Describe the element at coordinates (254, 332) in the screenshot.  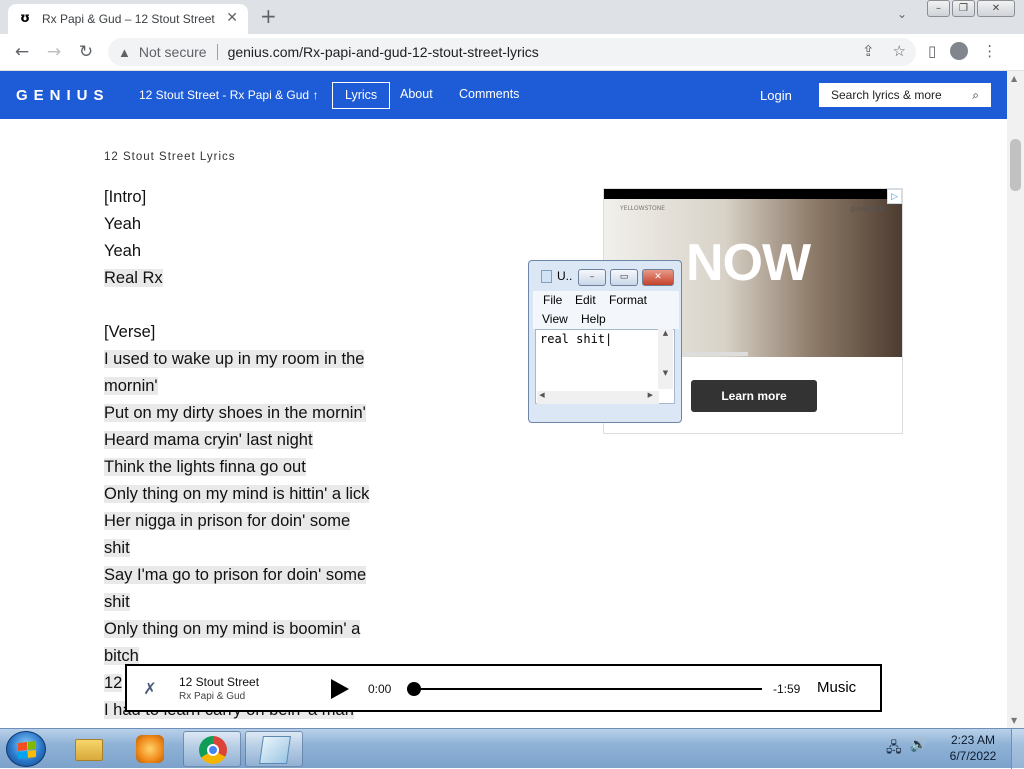
I see `lyric-line: [Verse]` at that location.